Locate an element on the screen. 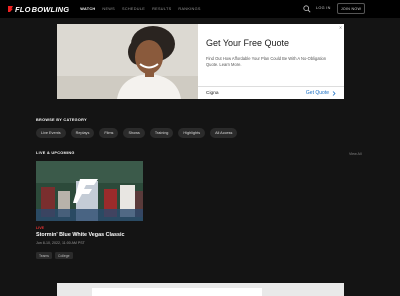 The width and height of the screenshot is (400, 296). nav-link-schedule: SCHEDULE is located at coordinates (133, 9).